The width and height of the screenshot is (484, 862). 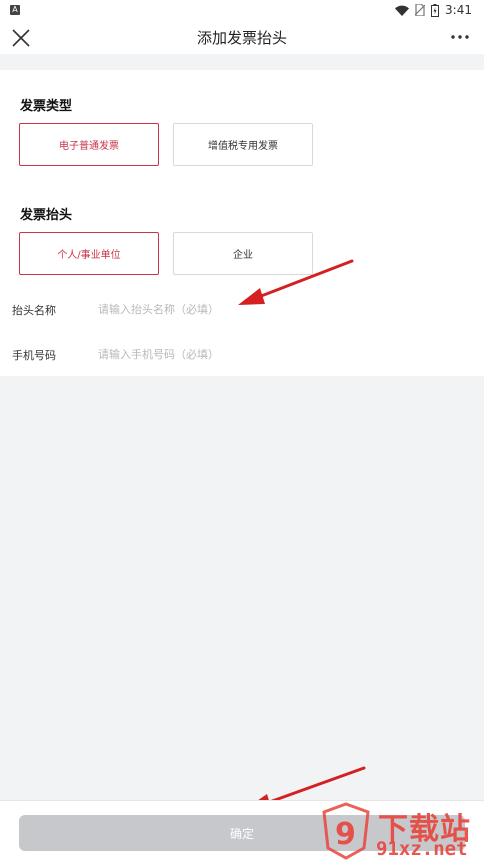 What do you see at coordinates (89, 144) in the screenshot?
I see `option-electronic-invoice: 电子普通发票` at bounding box center [89, 144].